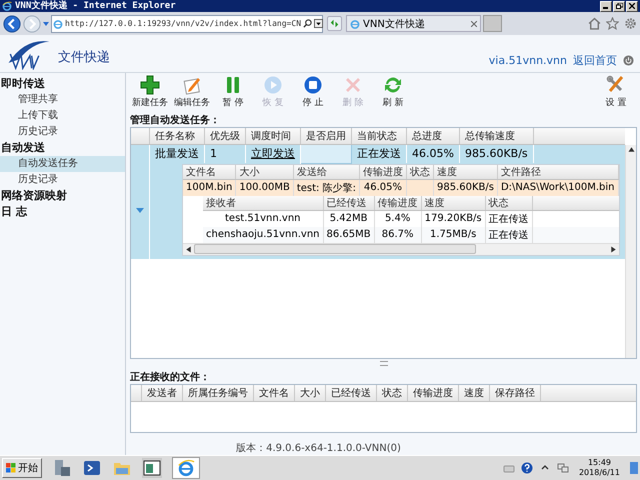 The image size is (640, 480). I want to click on column-header: 调度时间, so click(273, 136).